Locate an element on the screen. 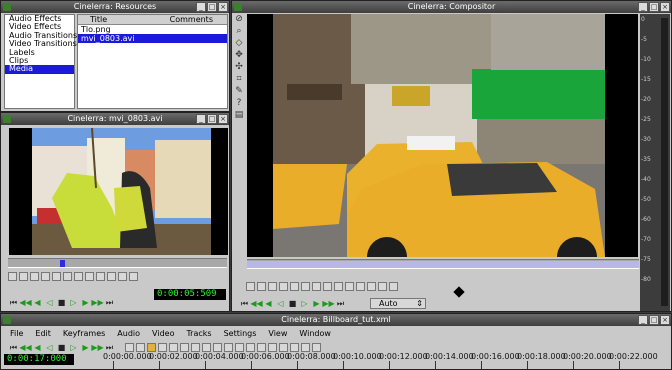 The image size is (672, 370). menu-view: View is located at coordinates (277, 333).